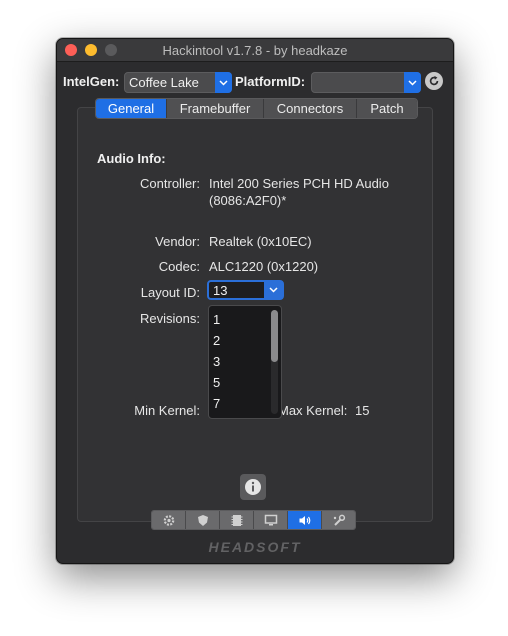 The width and height of the screenshot is (508, 636). I want to click on intelgen-value: Coffee Lake, so click(164, 82).